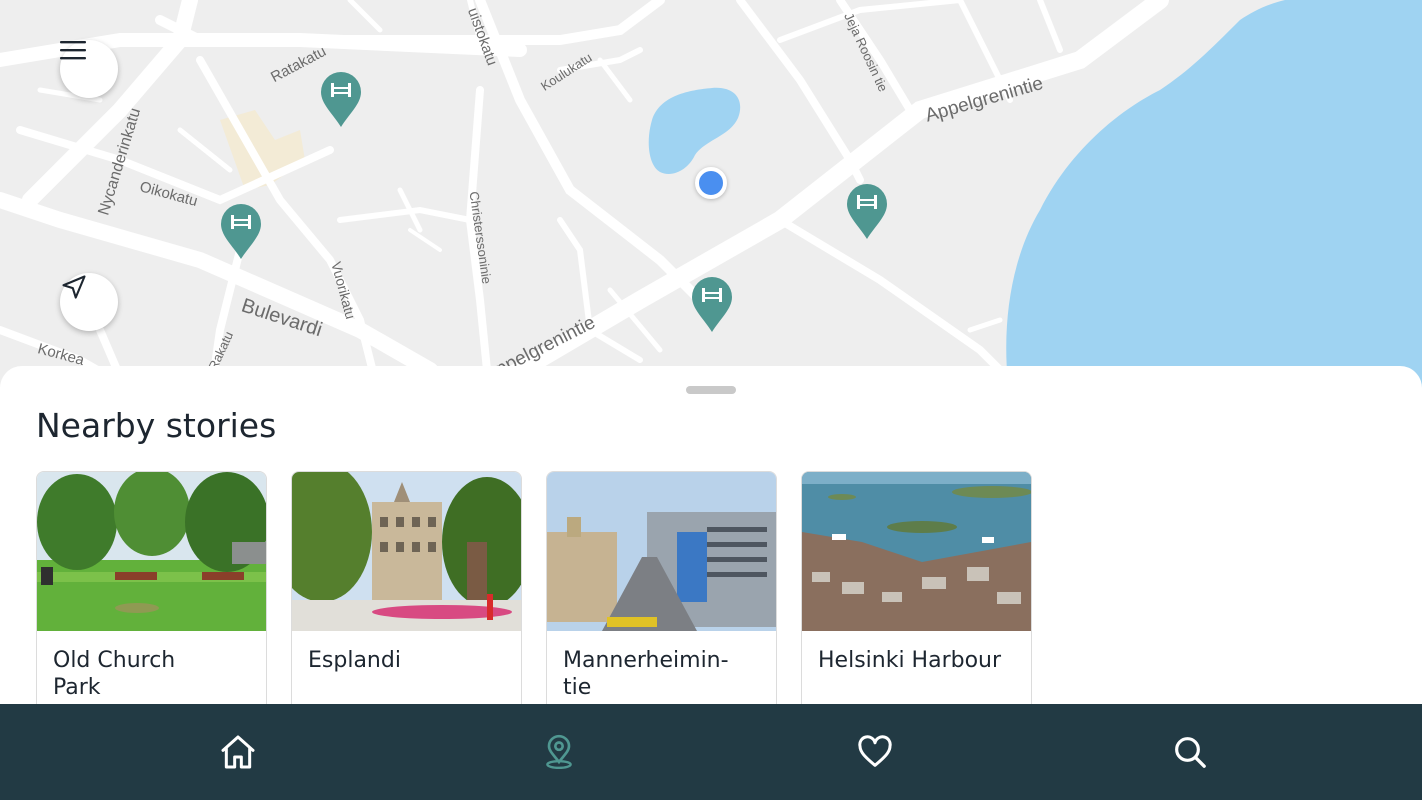 The width and height of the screenshot is (1422, 800). Describe the element at coordinates (114, 674) in the screenshot. I see `story-card-title: Old Church Park` at that location.